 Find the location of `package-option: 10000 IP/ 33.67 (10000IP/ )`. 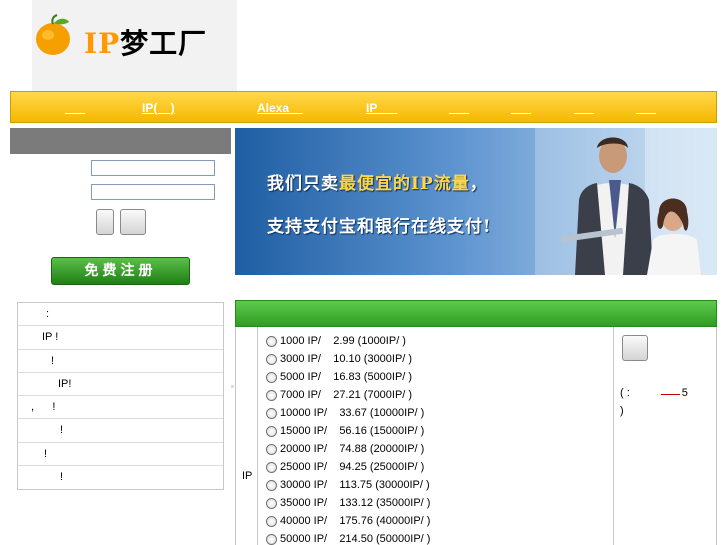

package-option: 10000 IP/ 33.67 (10000IP/ ) is located at coordinates (345, 413).